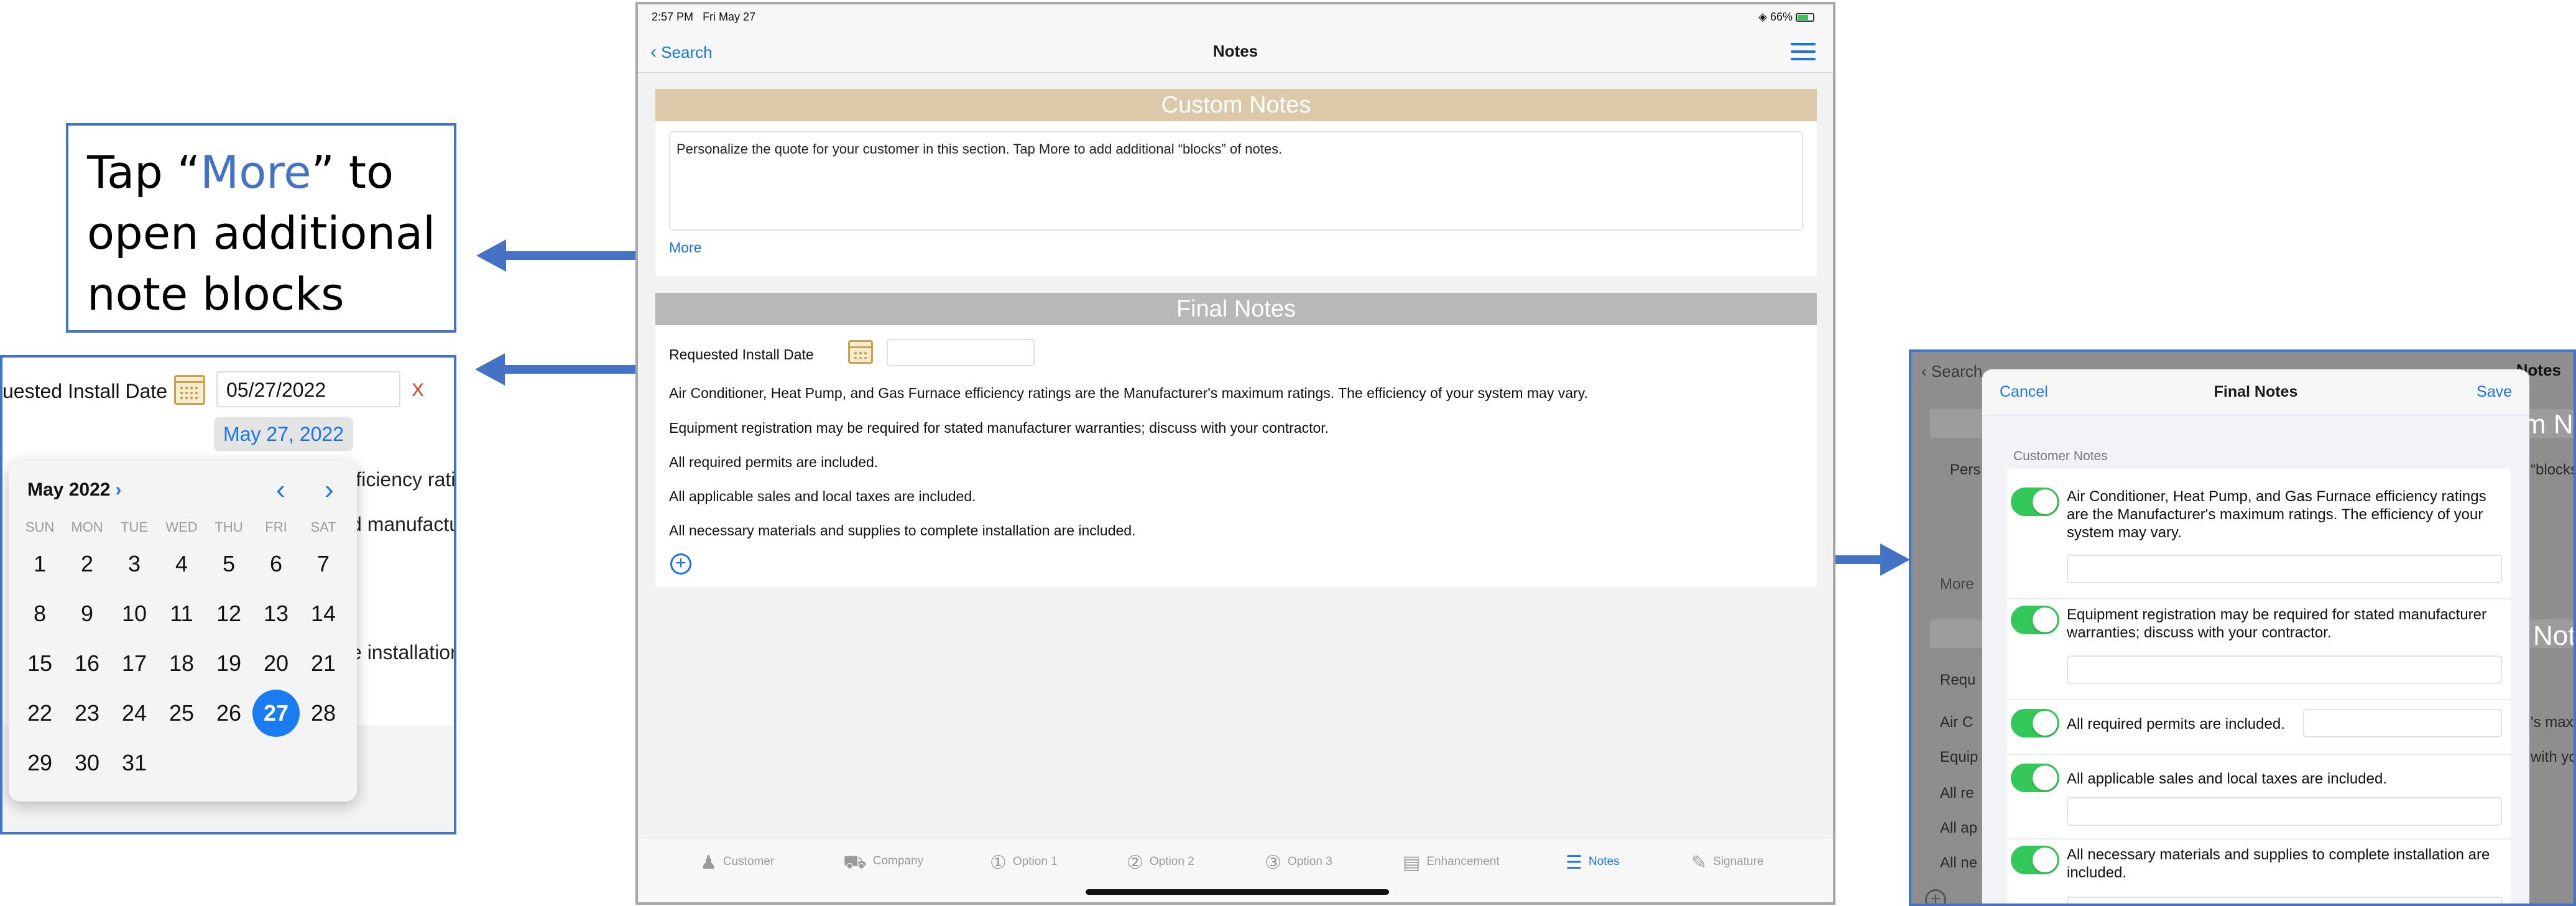 The width and height of the screenshot is (2576, 906). I want to click on tab-signature: ✎ Signature, so click(1727, 863).